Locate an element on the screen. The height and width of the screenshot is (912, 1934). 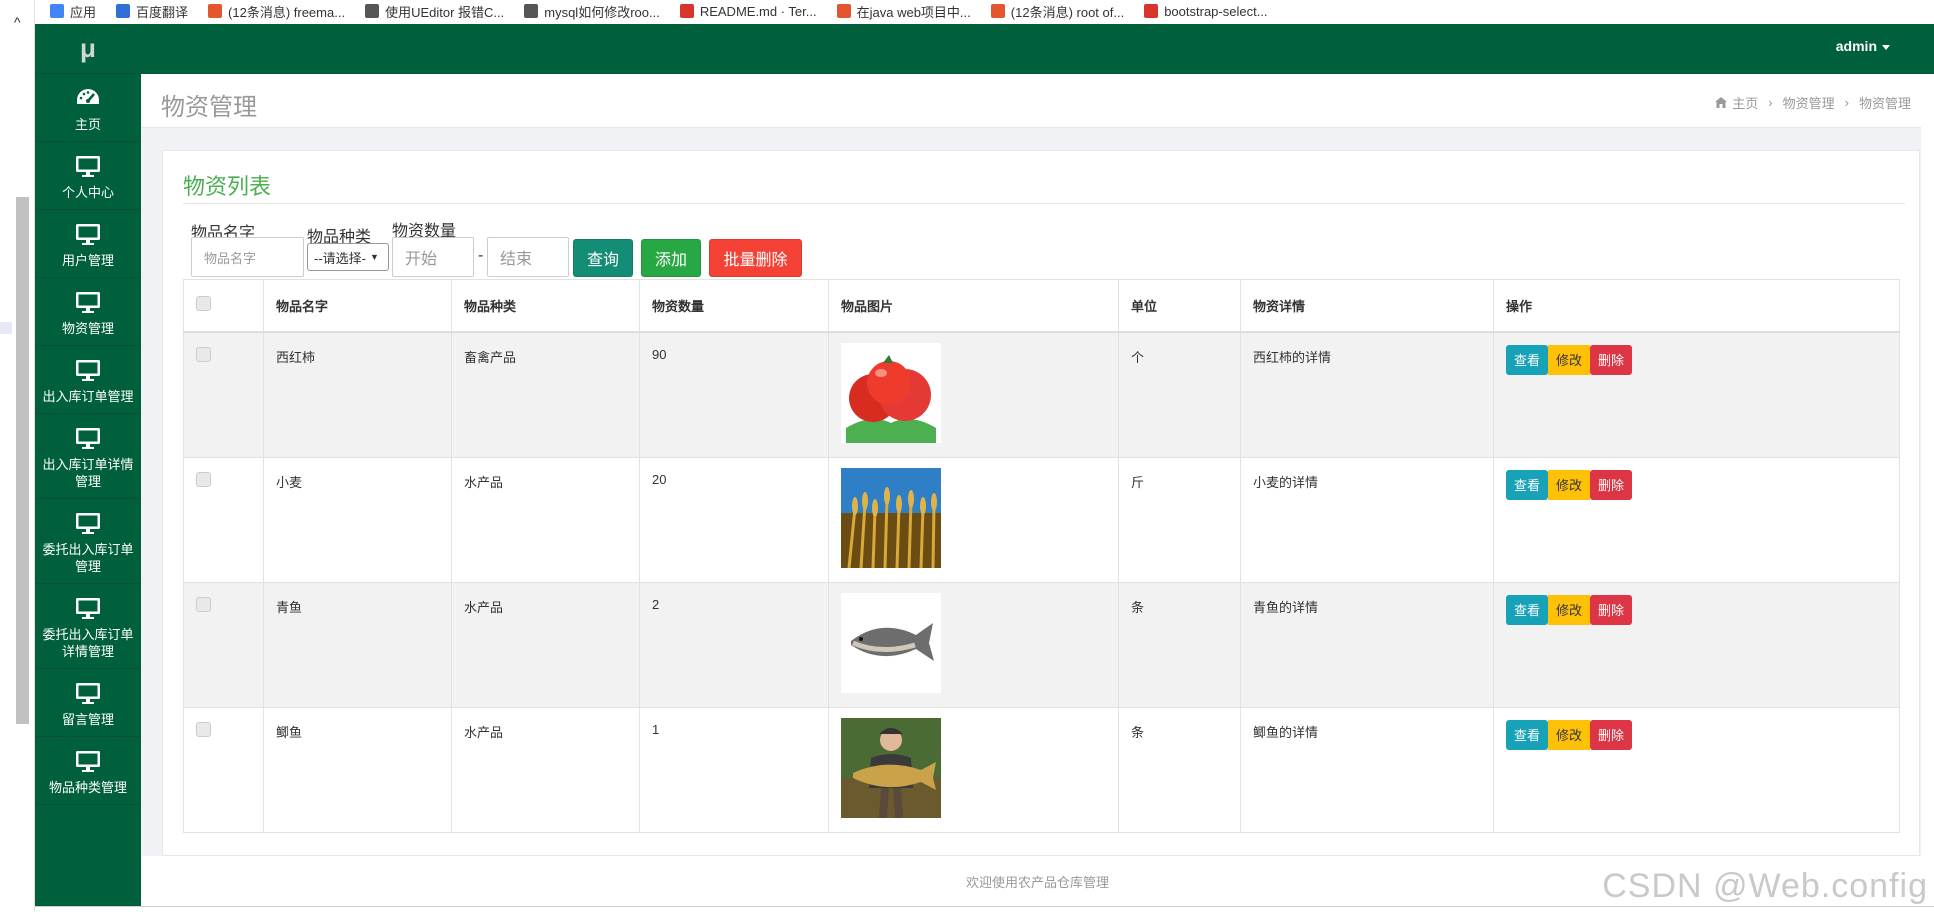
breadcrumb: 主页 › 物资管理 › 物资管理 is located at coordinates (1813, 102).